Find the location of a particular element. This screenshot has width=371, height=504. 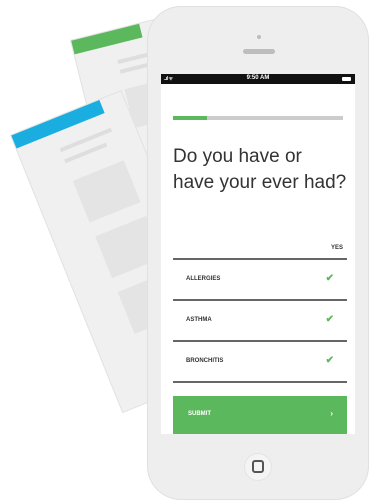

home-button is located at coordinates (258, 467).